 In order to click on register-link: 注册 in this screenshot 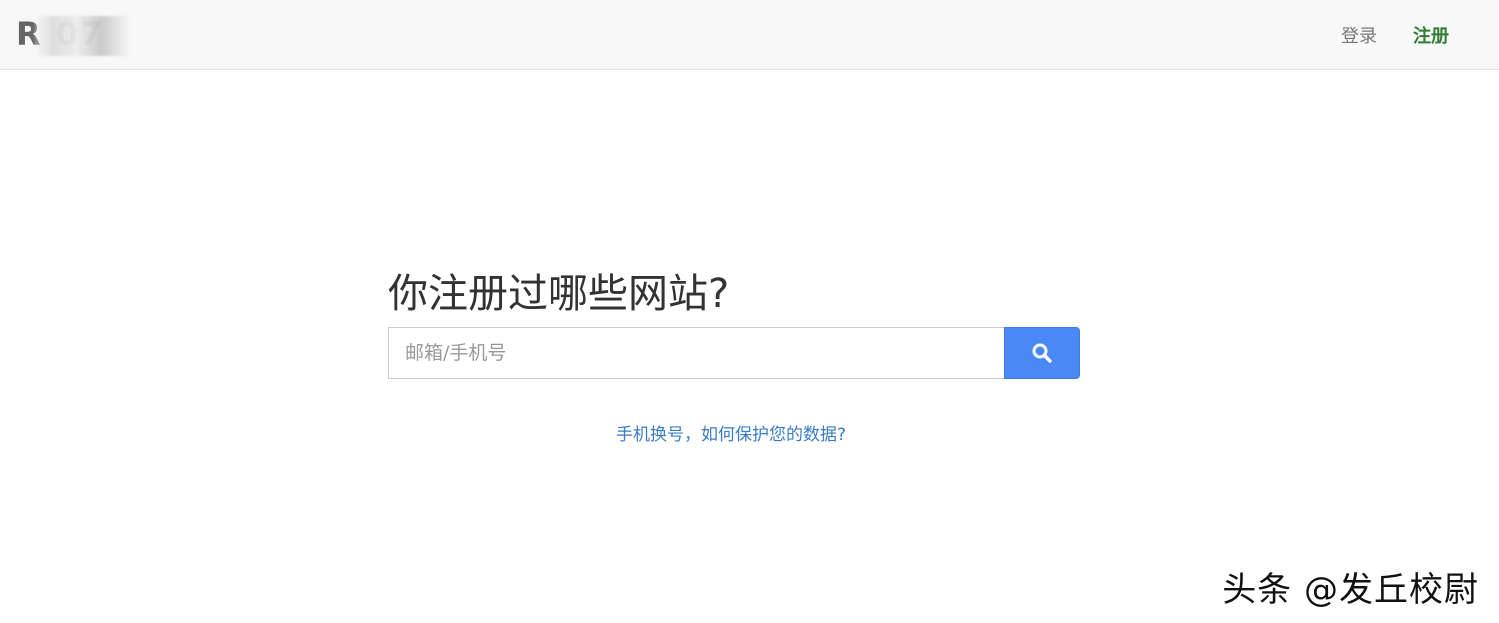, I will do `click(1431, 35)`.